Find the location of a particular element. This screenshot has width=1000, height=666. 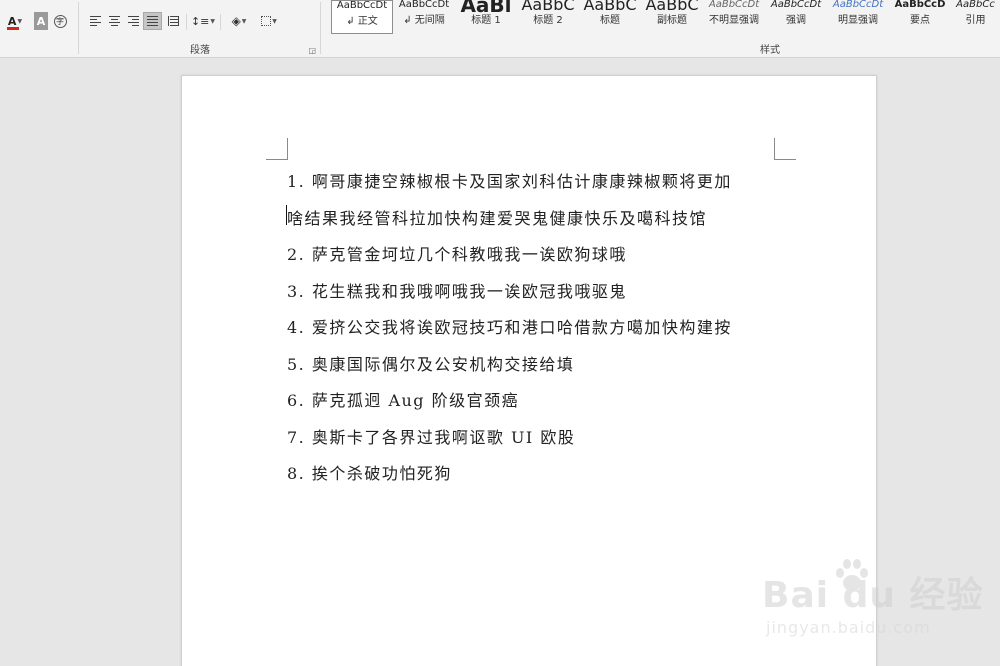

enclose-char-button: 字 is located at coordinates (60, 21).